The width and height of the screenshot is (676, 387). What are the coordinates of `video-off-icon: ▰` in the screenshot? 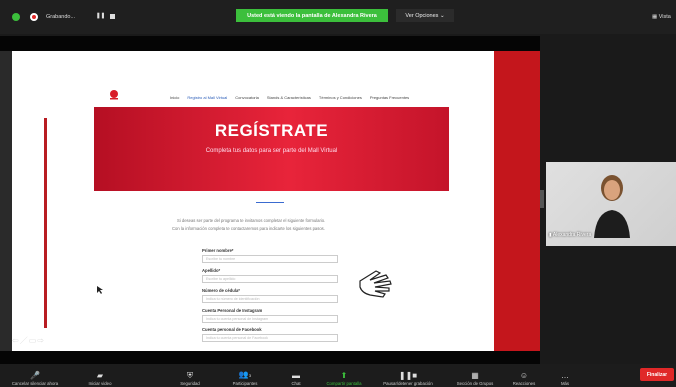 It's located at (100, 375).